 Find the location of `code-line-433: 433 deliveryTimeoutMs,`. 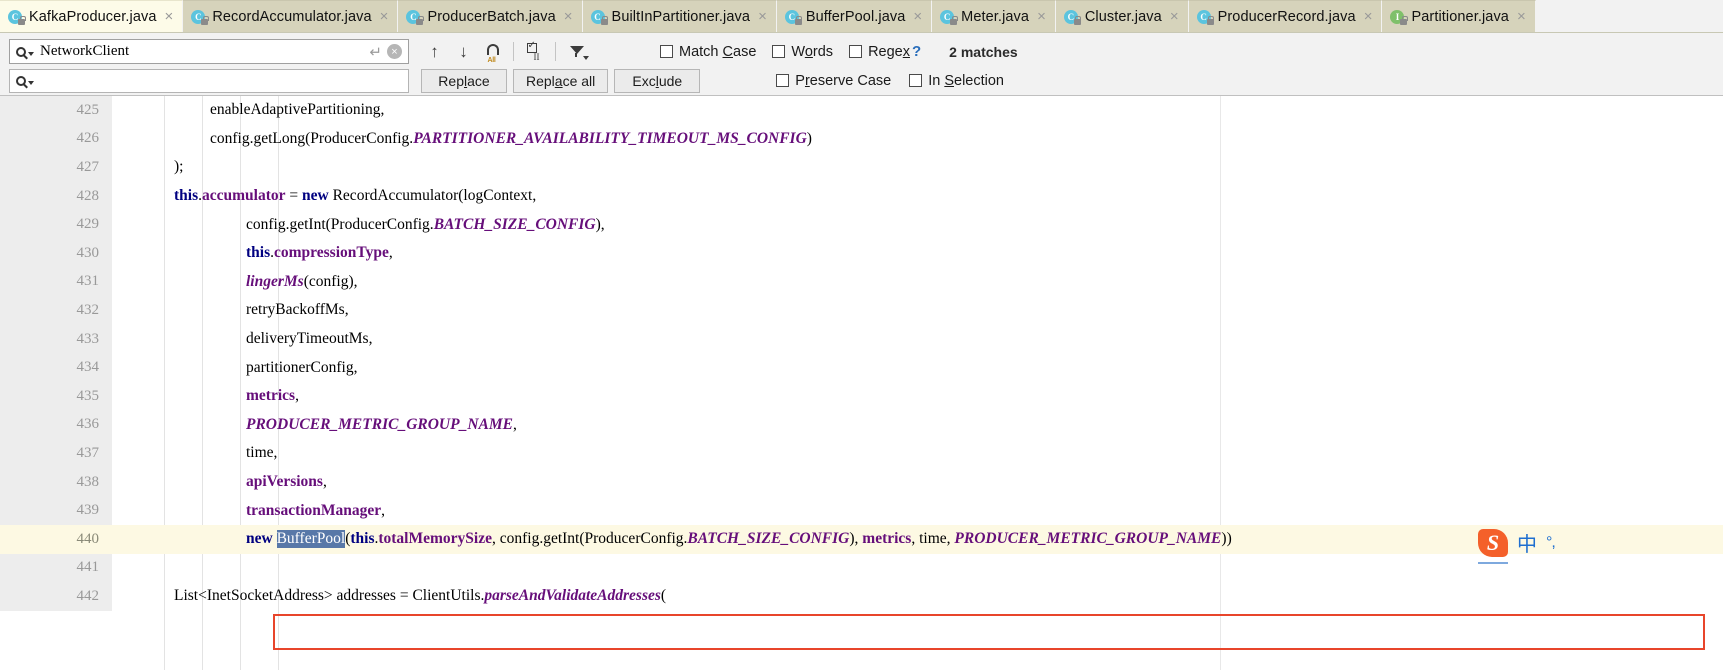

code-line-433: 433 deliveryTimeoutMs, is located at coordinates (861, 339).